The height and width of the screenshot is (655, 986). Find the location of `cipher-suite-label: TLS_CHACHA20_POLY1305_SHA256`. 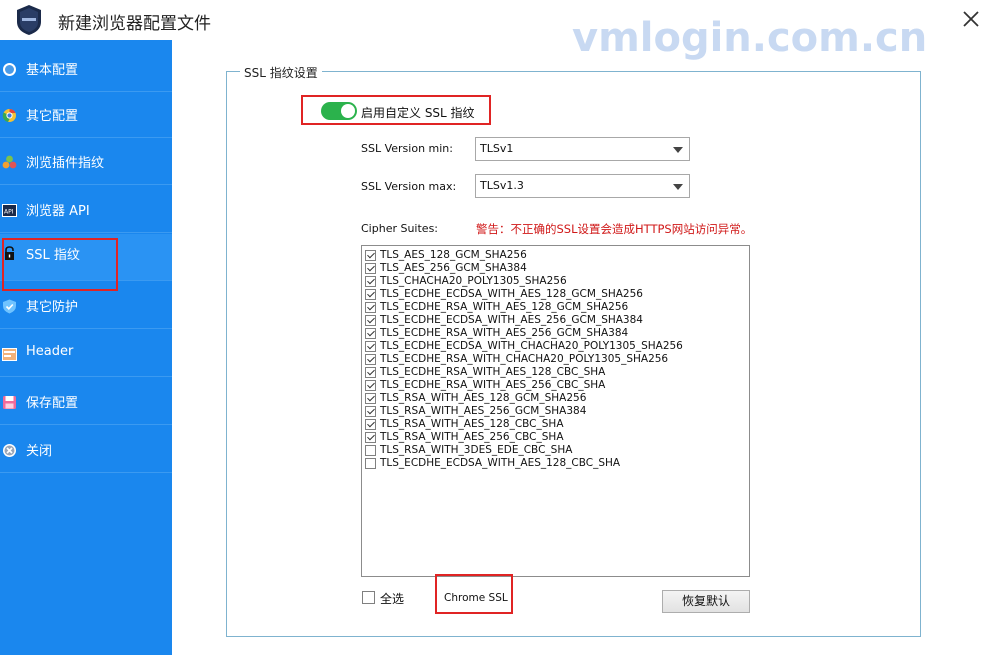

cipher-suite-label: TLS_CHACHA20_POLY1305_SHA256 is located at coordinates (473, 281).